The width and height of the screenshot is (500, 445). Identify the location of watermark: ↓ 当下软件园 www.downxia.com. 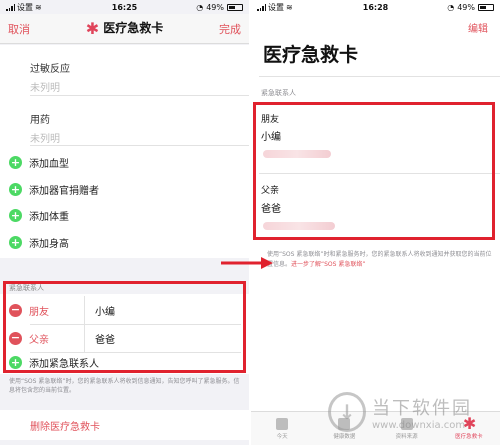
(400, 412).